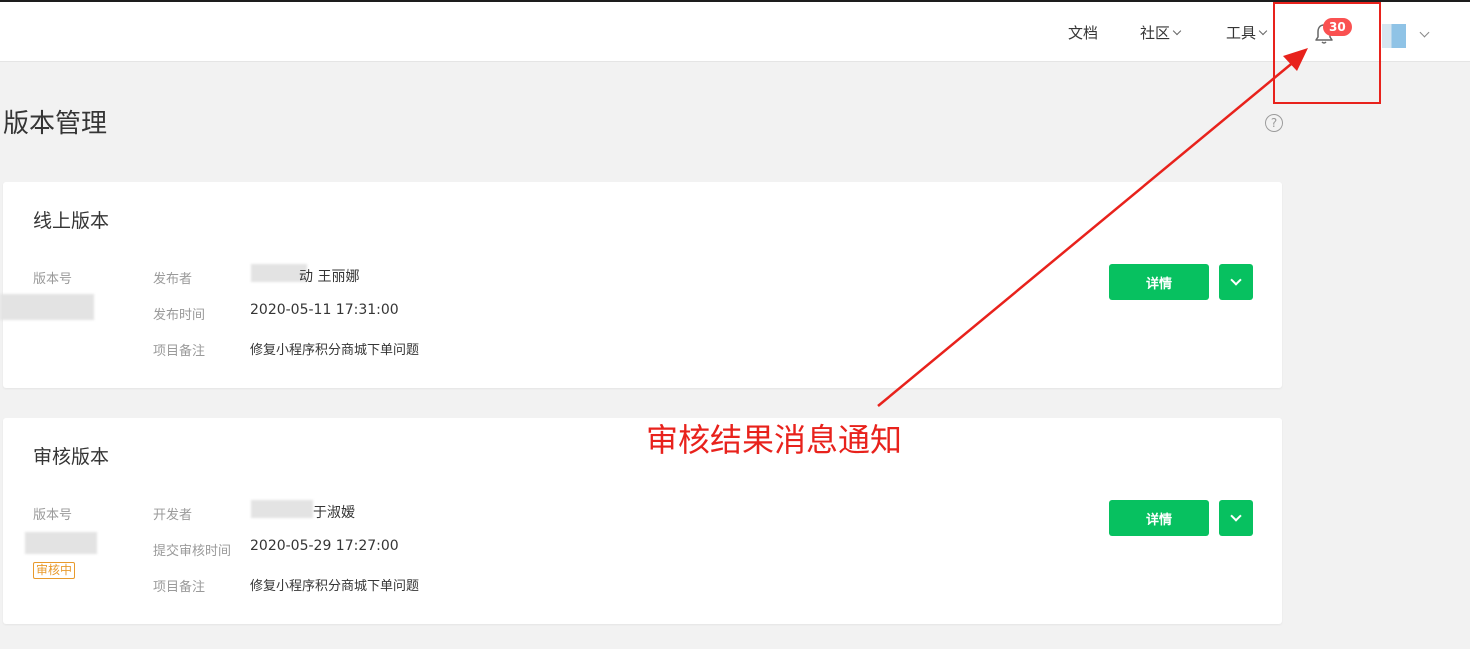 This screenshot has width=1470, height=649. I want to click on submit-review-time-label: 提交审核时间, so click(192, 551).